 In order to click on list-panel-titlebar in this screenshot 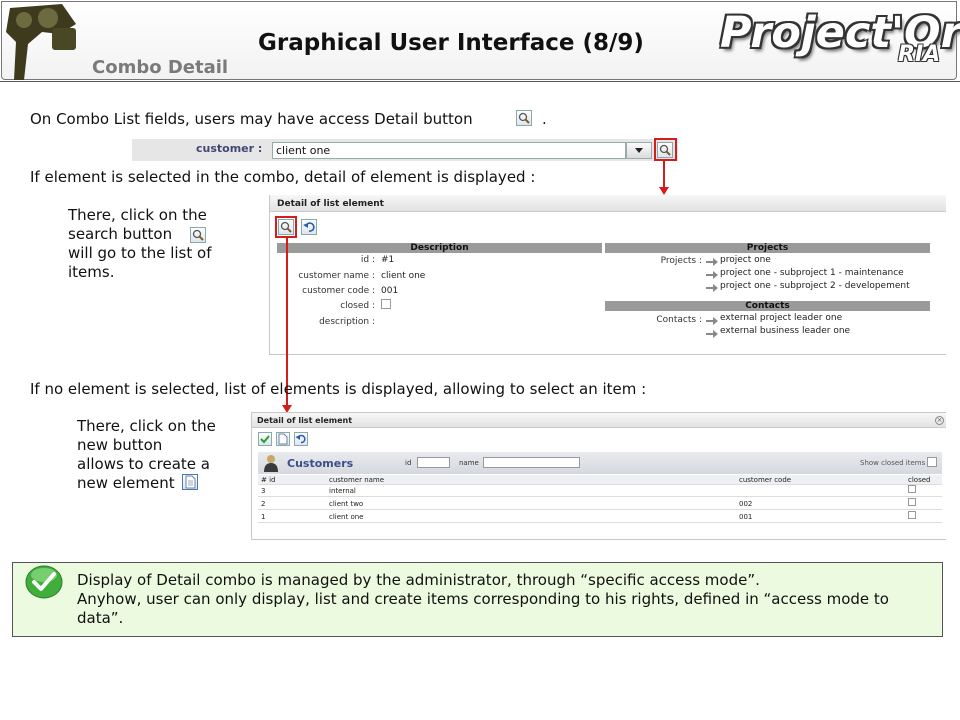, I will do `click(599, 420)`.